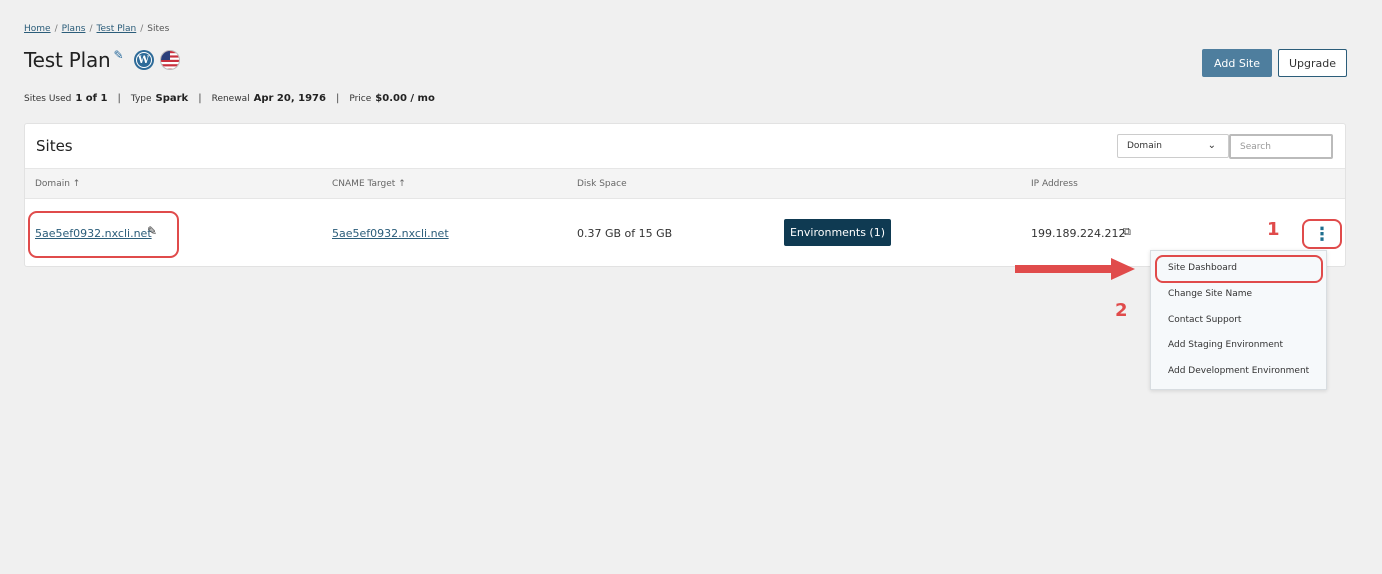 The width and height of the screenshot is (1382, 574). What do you see at coordinates (1204, 320) in the screenshot?
I see `menu-item-contact-support: Contact Support` at bounding box center [1204, 320].